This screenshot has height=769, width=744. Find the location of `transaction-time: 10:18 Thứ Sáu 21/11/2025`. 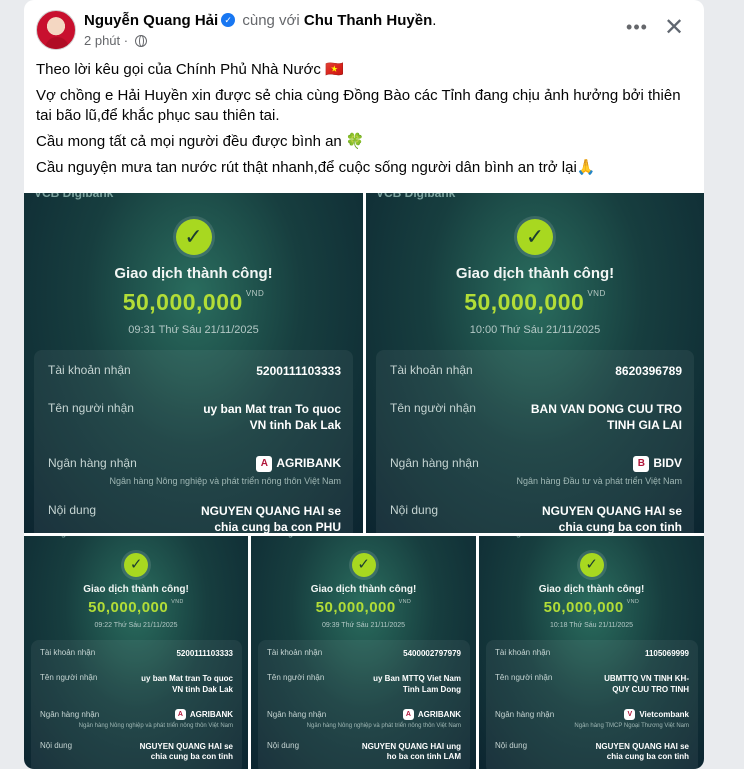

transaction-time: 10:18 Thứ Sáu 21/11/2025 is located at coordinates (591, 625).